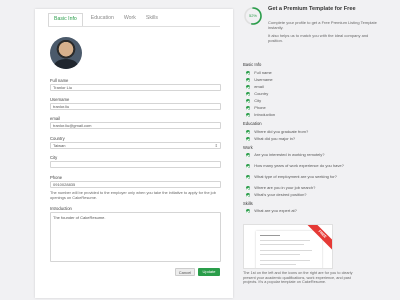  I want to click on checklist-item: City, so click(306, 101).